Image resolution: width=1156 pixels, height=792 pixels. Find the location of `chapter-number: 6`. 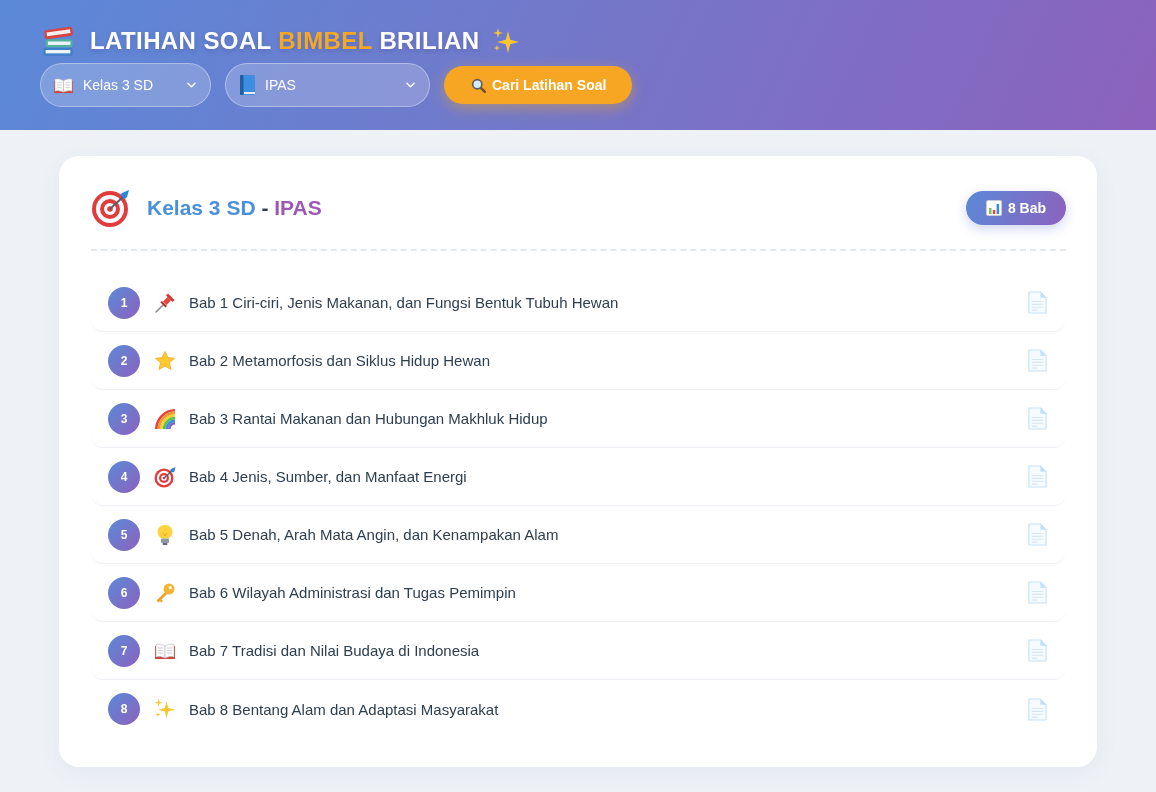

chapter-number: 6 is located at coordinates (124, 592).